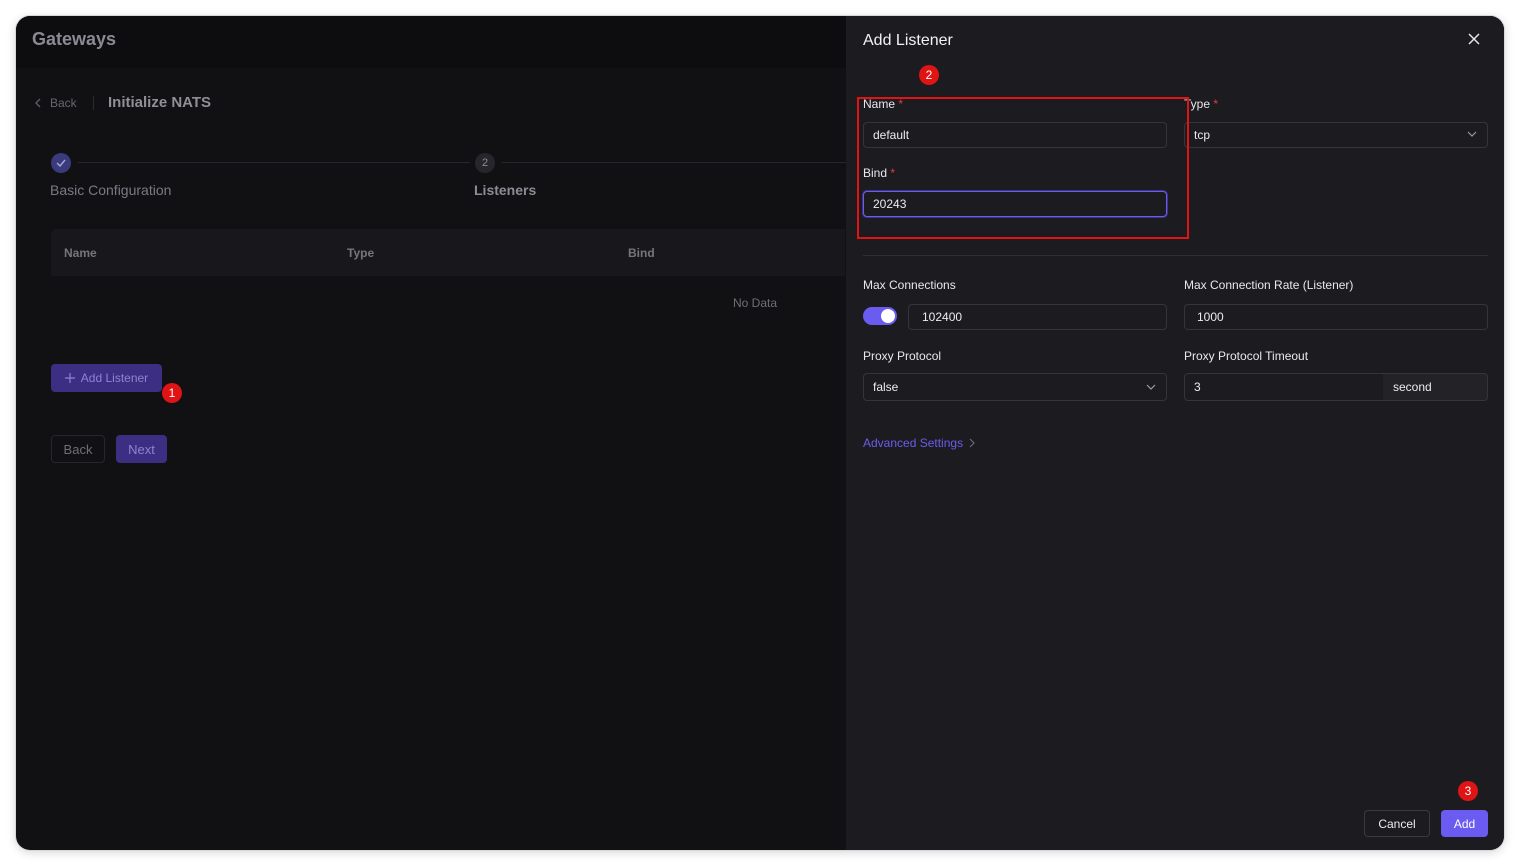 This screenshot has height=866, width=1520. Describe the element at coordinates (1435, 387) in the screenshot. I see `timeout-unit-addon: second` at that location.